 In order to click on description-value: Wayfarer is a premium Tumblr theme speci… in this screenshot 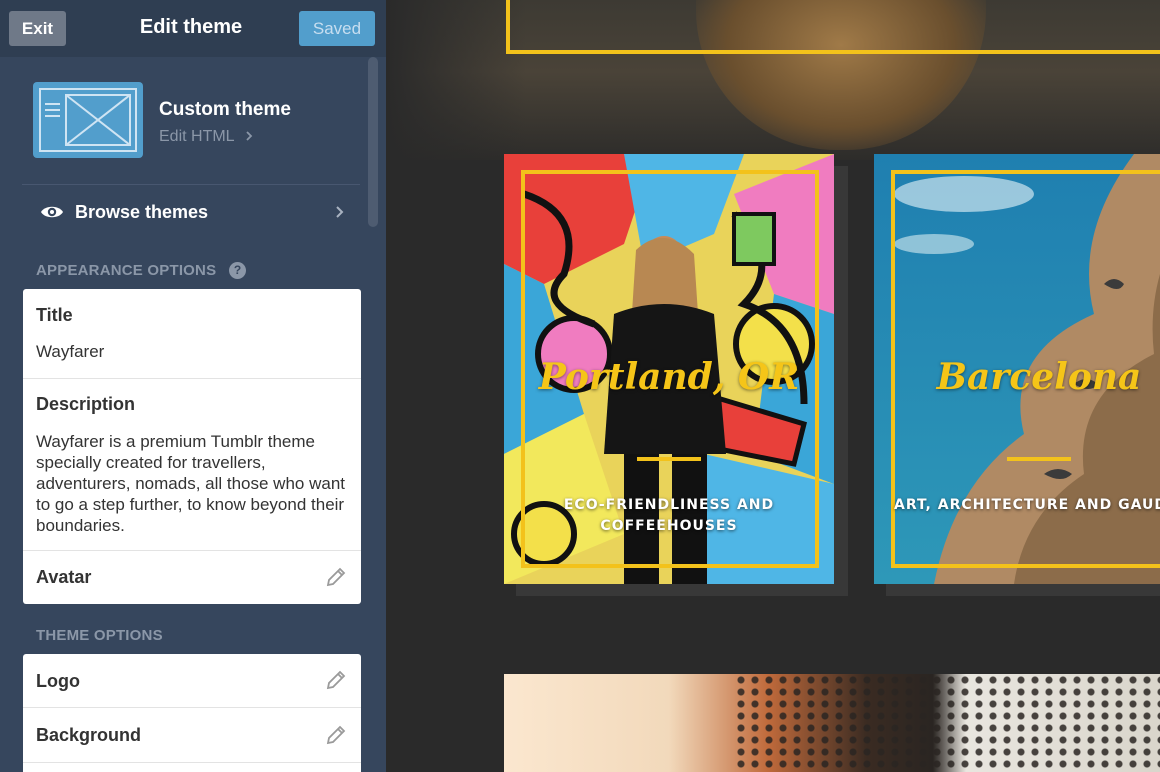, I will do `click(192, 483)`.